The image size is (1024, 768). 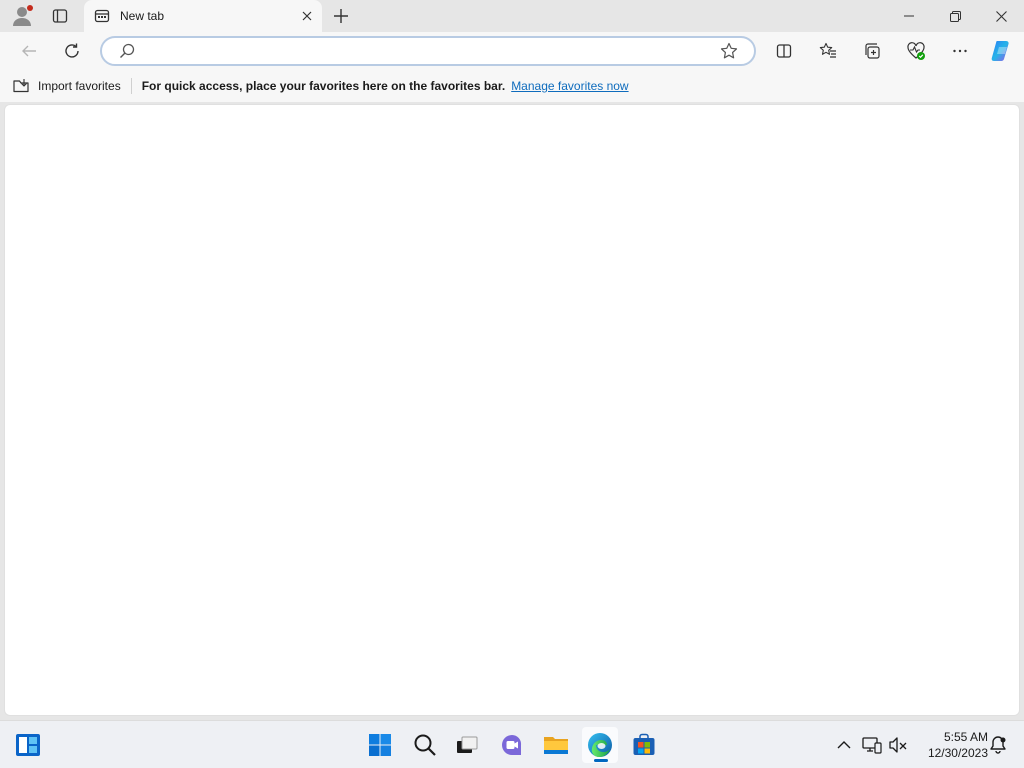 I want to click on folder-icon, so click(x=556, y=745).